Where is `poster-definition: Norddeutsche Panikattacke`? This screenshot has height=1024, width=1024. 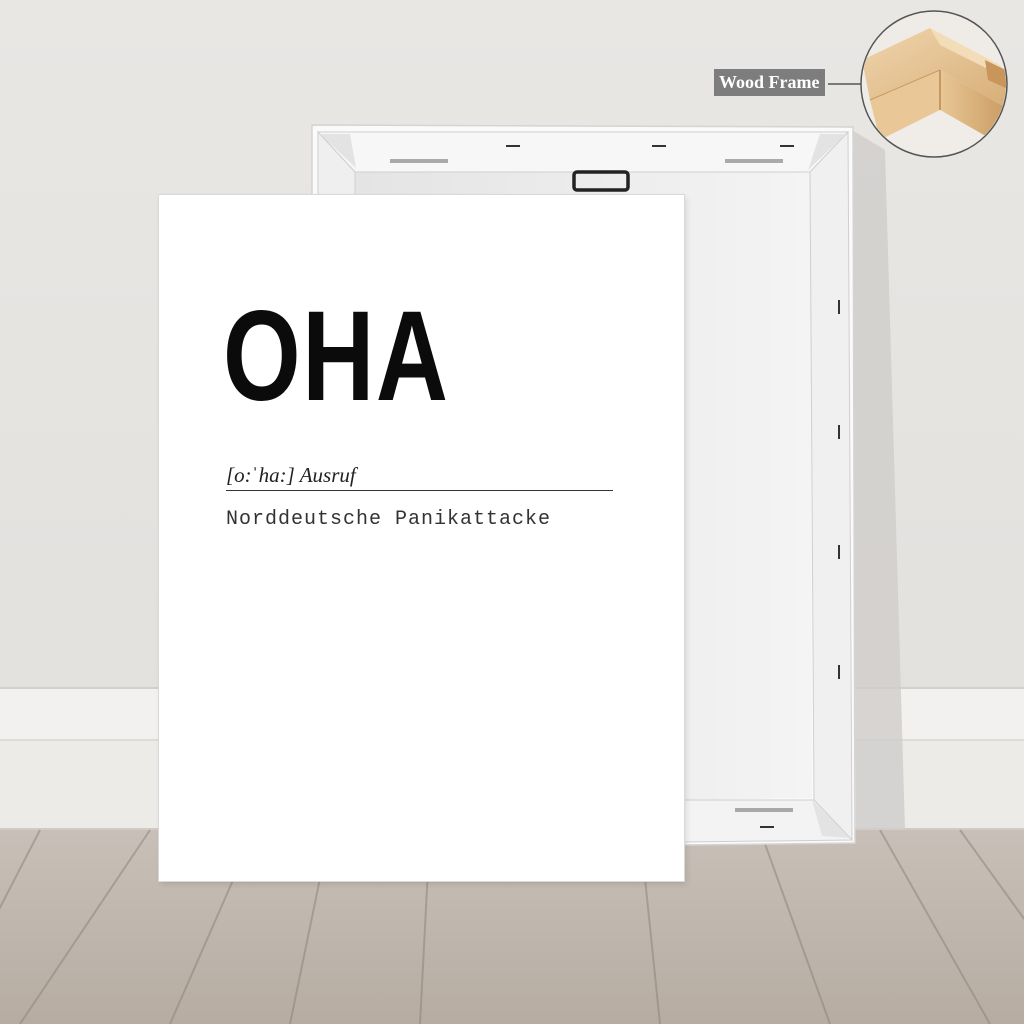
poster-definition: Norddeutsche Panikattacke is located at coordinates (389, 519).